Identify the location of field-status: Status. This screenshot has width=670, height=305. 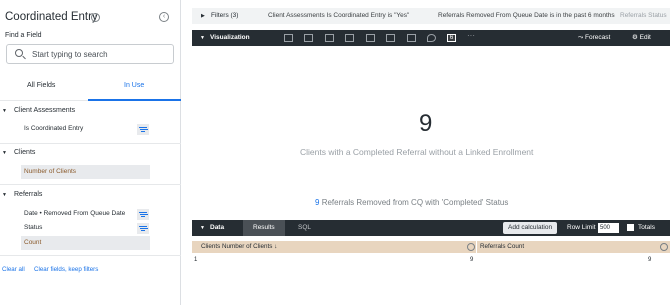
(85, 228).